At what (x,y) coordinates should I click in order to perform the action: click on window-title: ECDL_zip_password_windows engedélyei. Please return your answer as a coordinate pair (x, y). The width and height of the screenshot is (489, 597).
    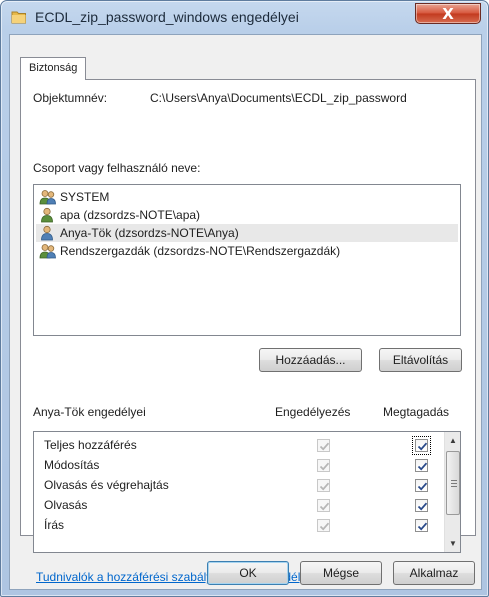
    Looking at the image, I should click on (167, 17).